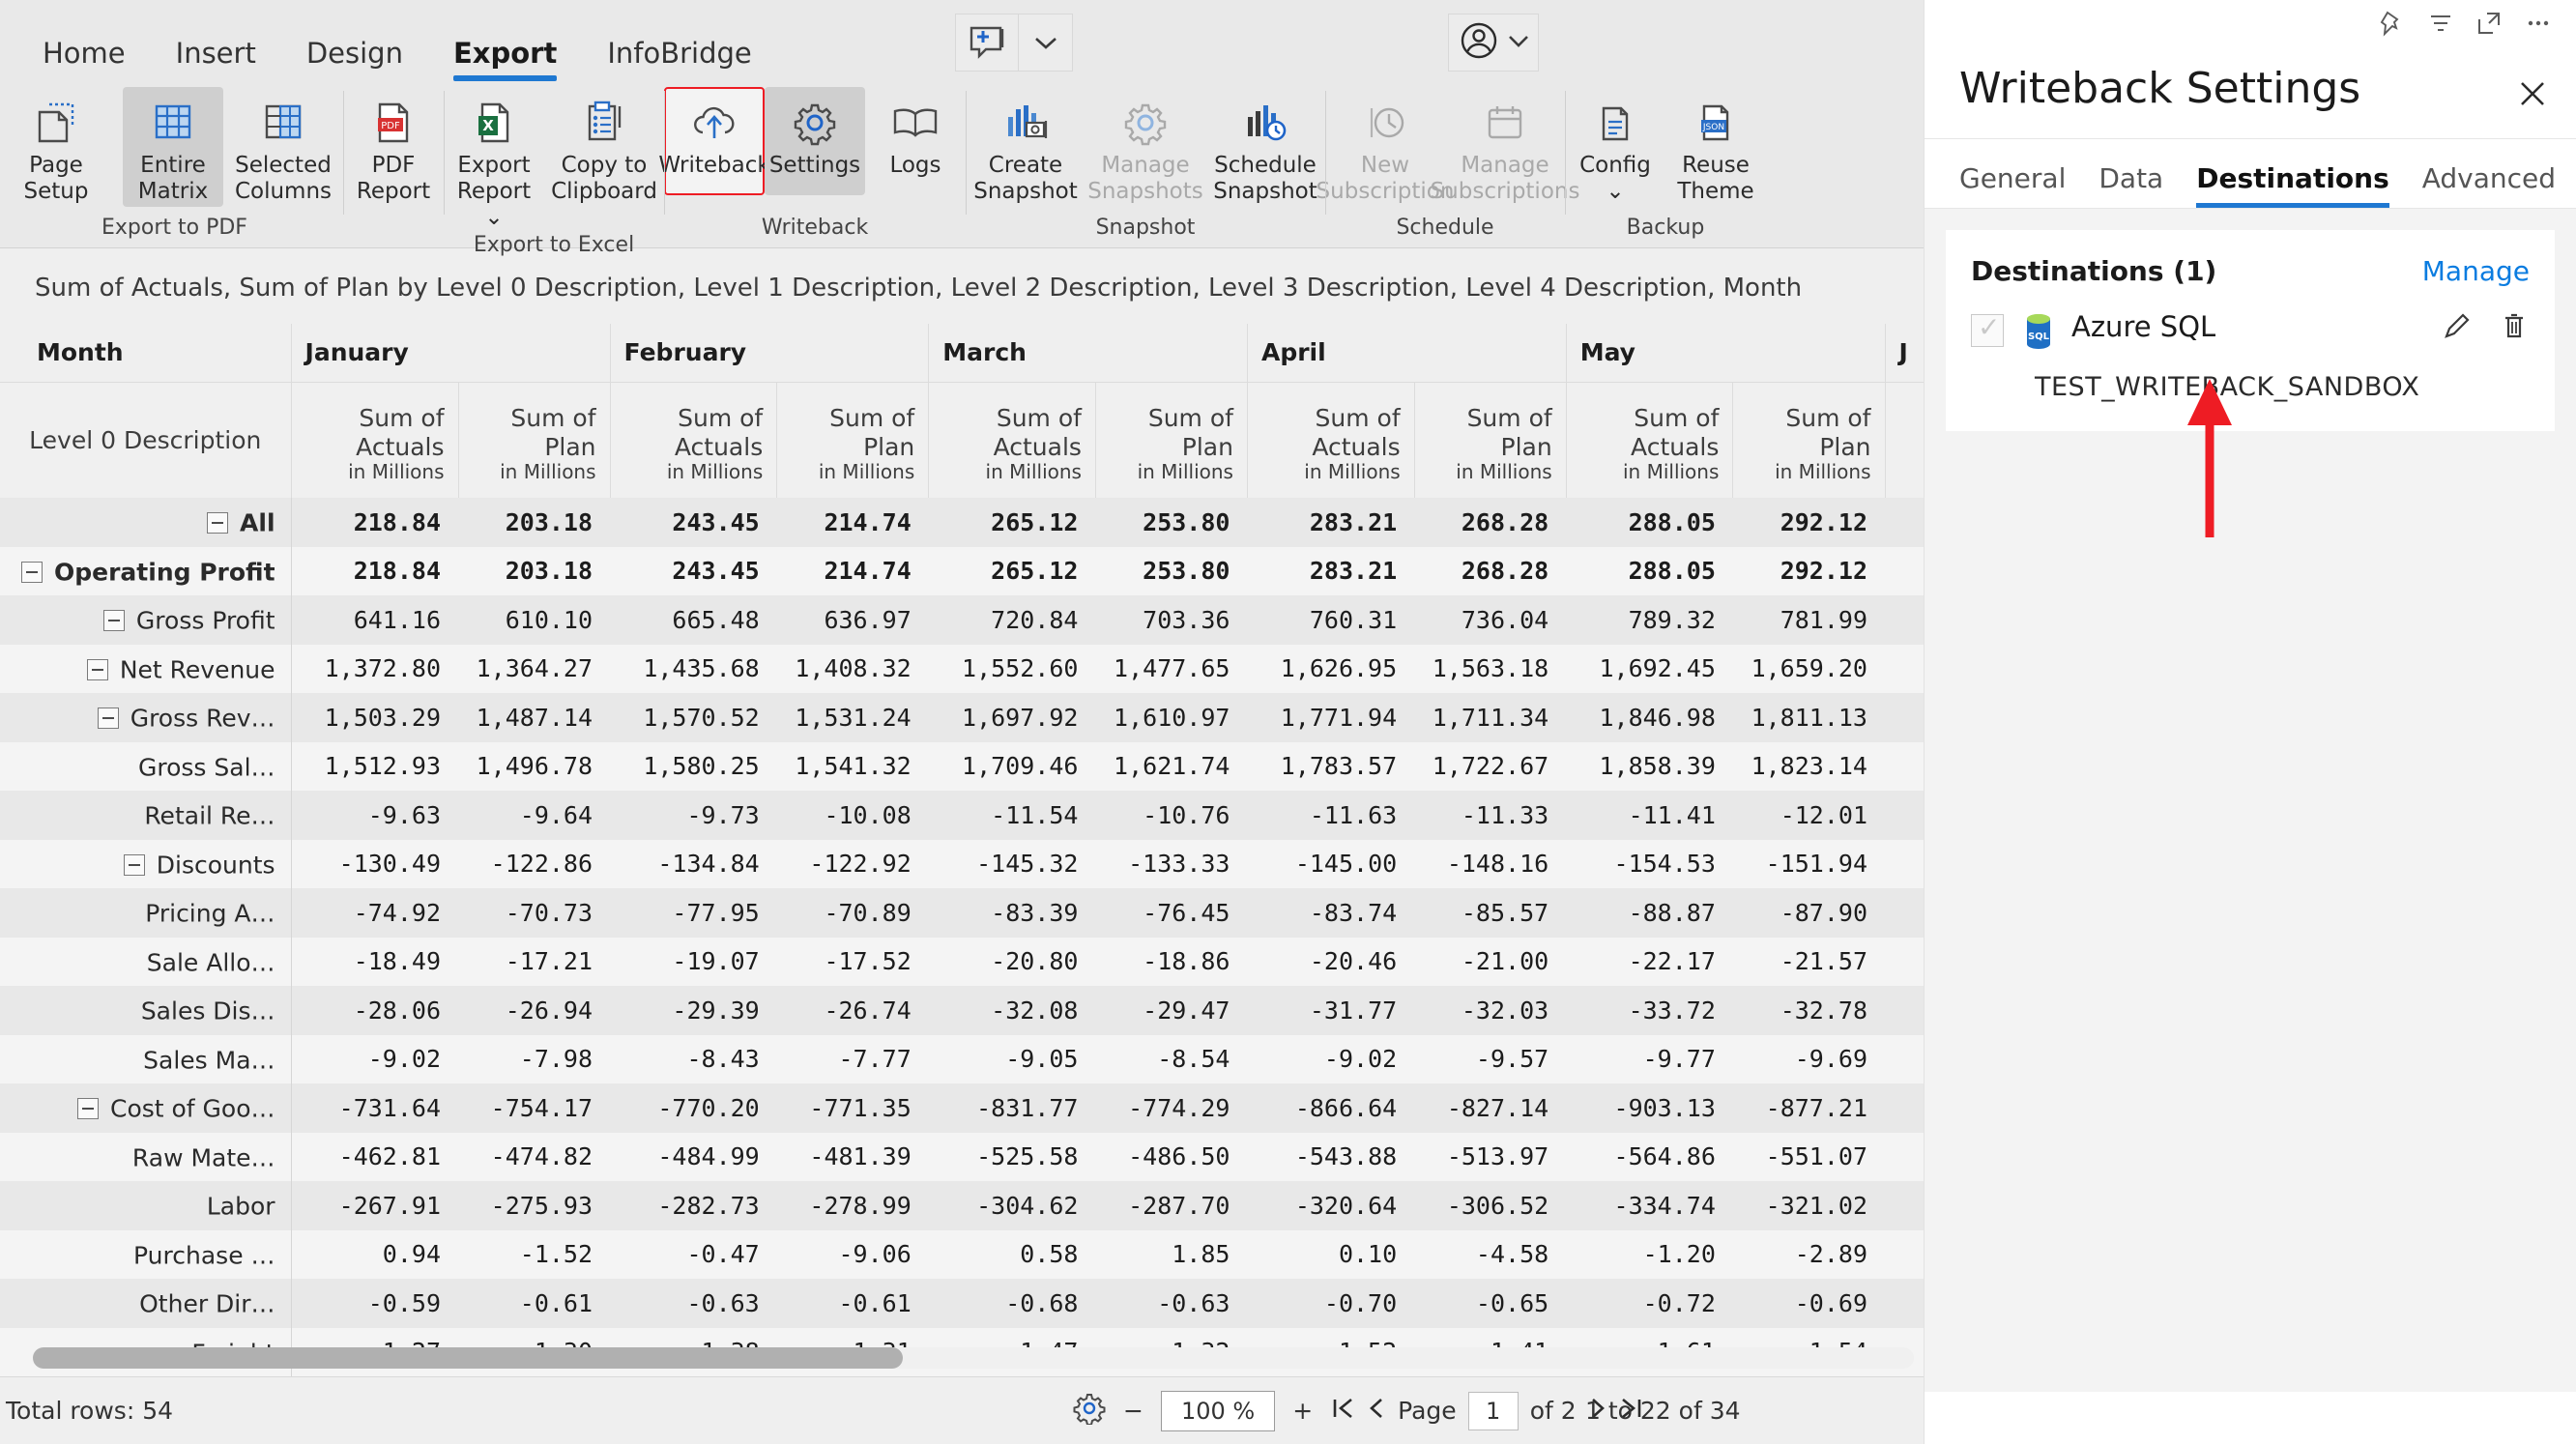  Describe the element at coordinates (853, 620) in the screenshot. I see `value-cell: 636.97` at that location.